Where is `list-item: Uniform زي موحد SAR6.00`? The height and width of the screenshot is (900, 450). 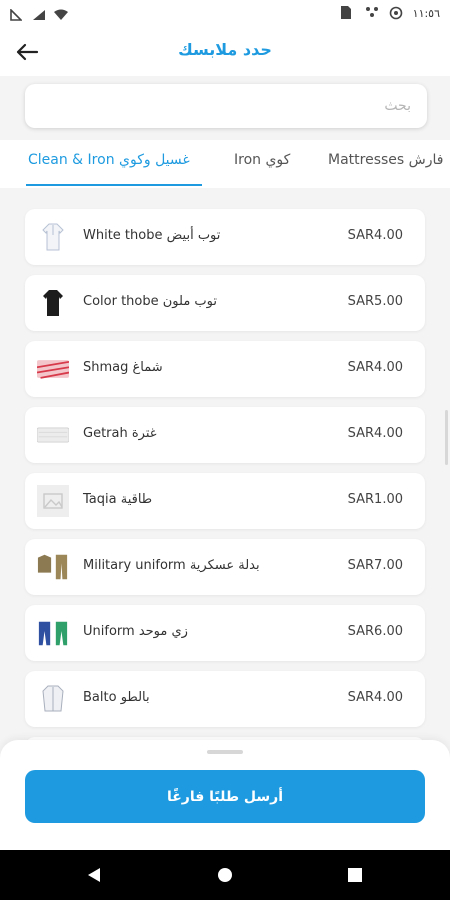
list-item: Uniform زي موحد SAR6.00 is located at coordinates (225, 633).